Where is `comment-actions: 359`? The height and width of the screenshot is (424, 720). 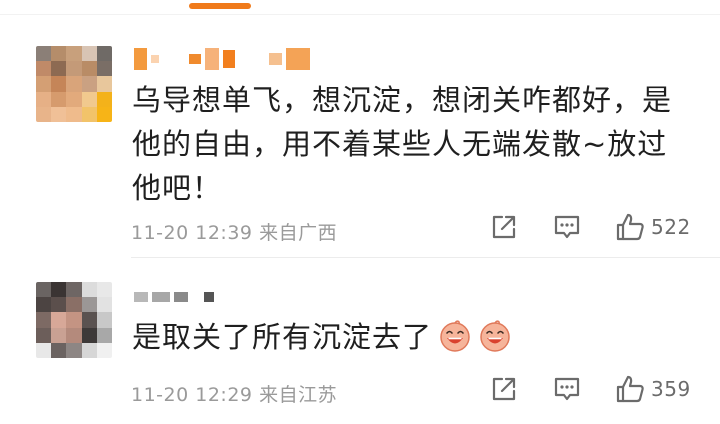
comment-actions: 359 is located at coordinates (590, 389).